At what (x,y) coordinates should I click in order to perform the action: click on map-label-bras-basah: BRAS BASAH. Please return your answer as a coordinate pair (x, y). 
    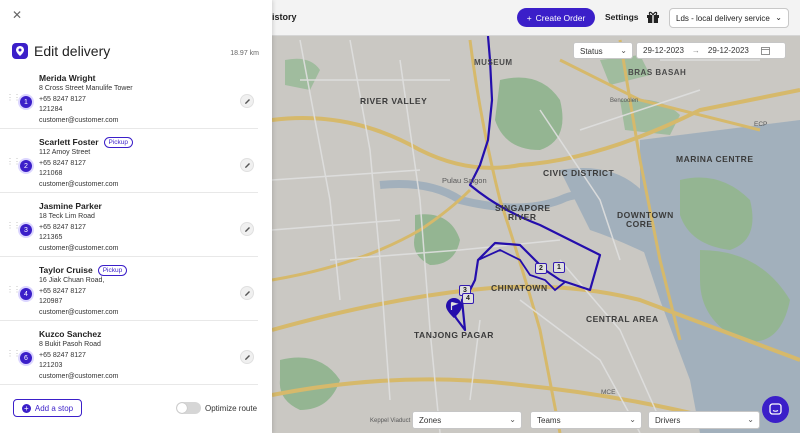
    Looking at the image, I should click on (657, 72).